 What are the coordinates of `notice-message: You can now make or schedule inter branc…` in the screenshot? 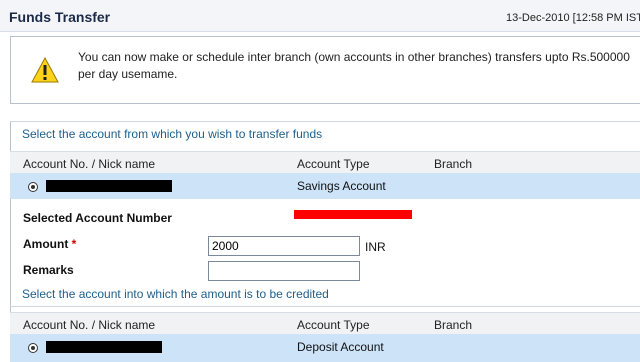 It's located at (354, 65).